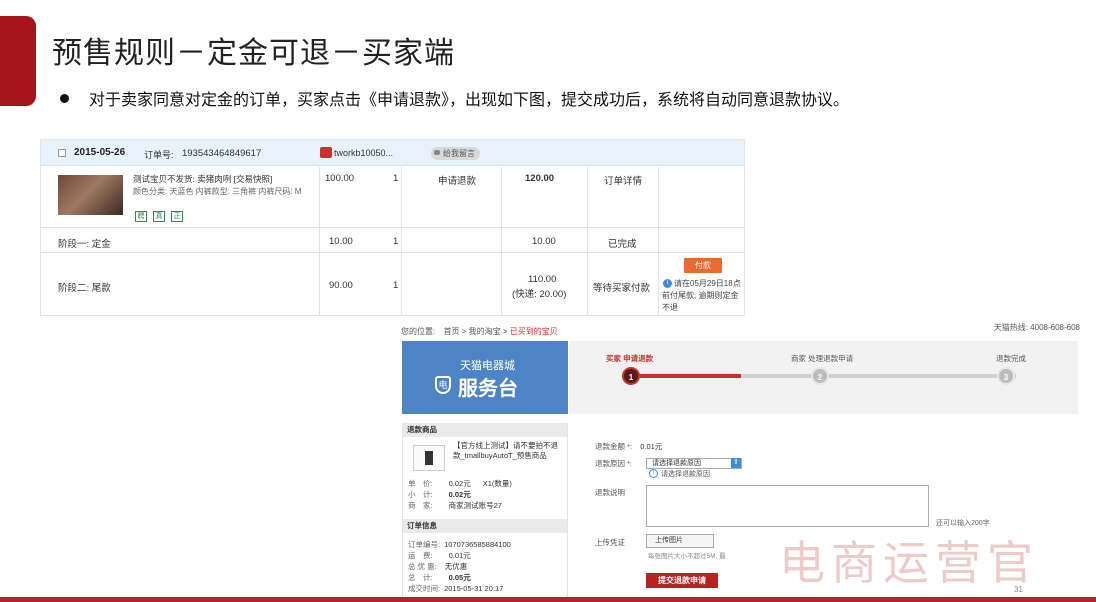 The height and width of the screenshot is (602, 1096). What do you see at coordinates (420, 494) in the screenshot?
I see `subtotal-label: 小 计:` at bounding box center [420, 494].